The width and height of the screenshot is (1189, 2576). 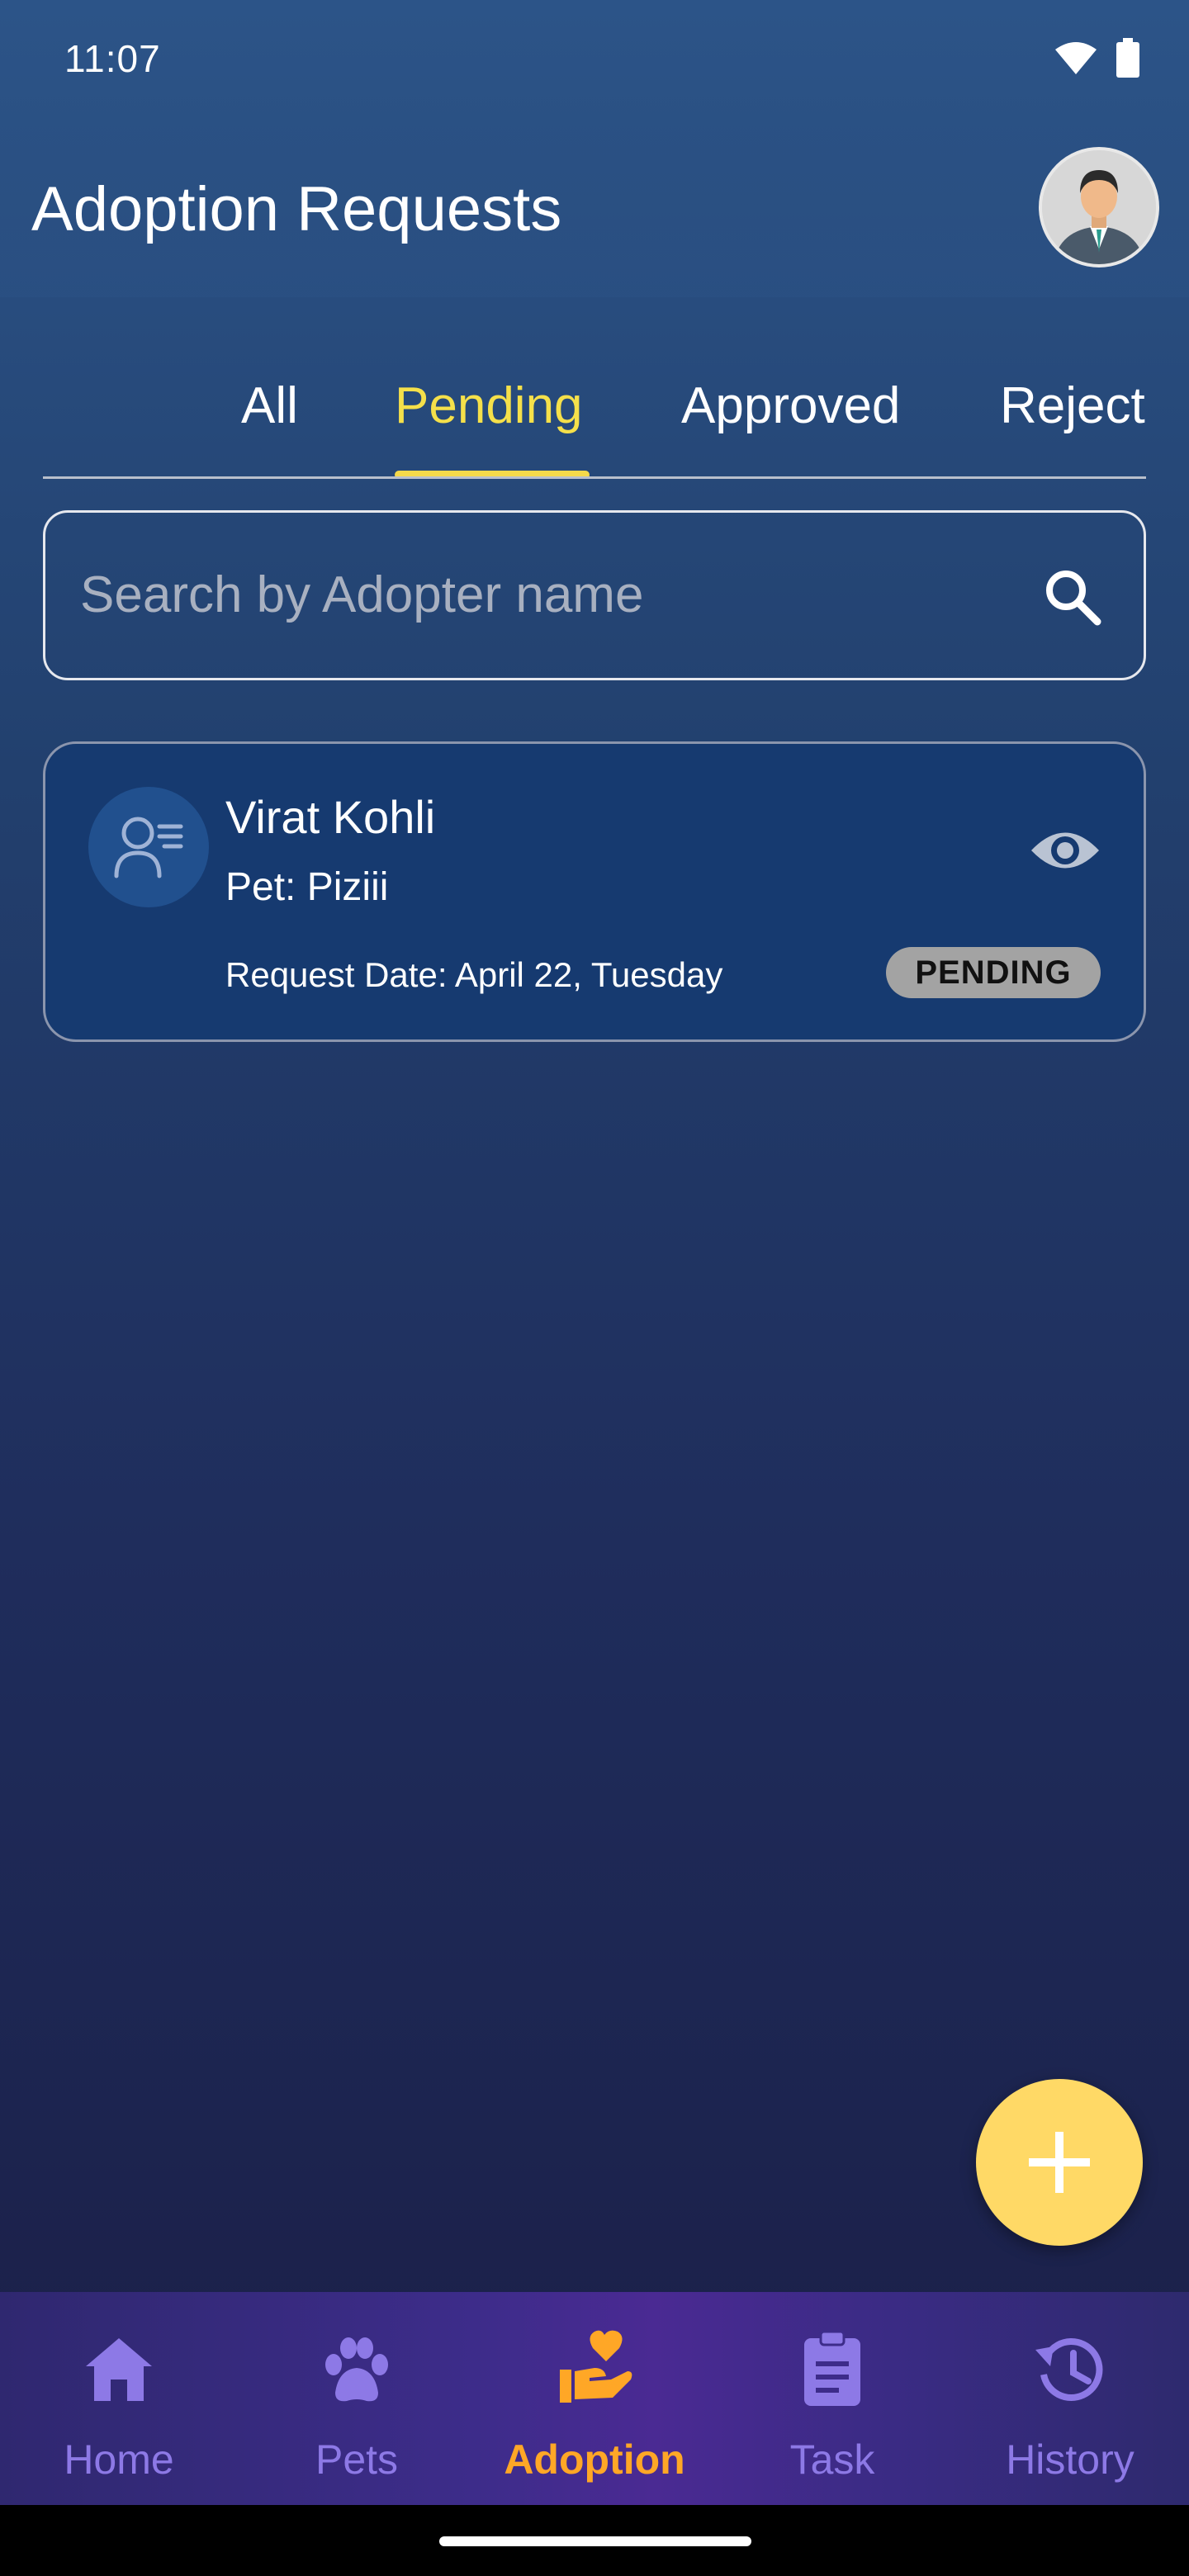 I want to click on status-time: 11:07, so click(x=112, y=58).